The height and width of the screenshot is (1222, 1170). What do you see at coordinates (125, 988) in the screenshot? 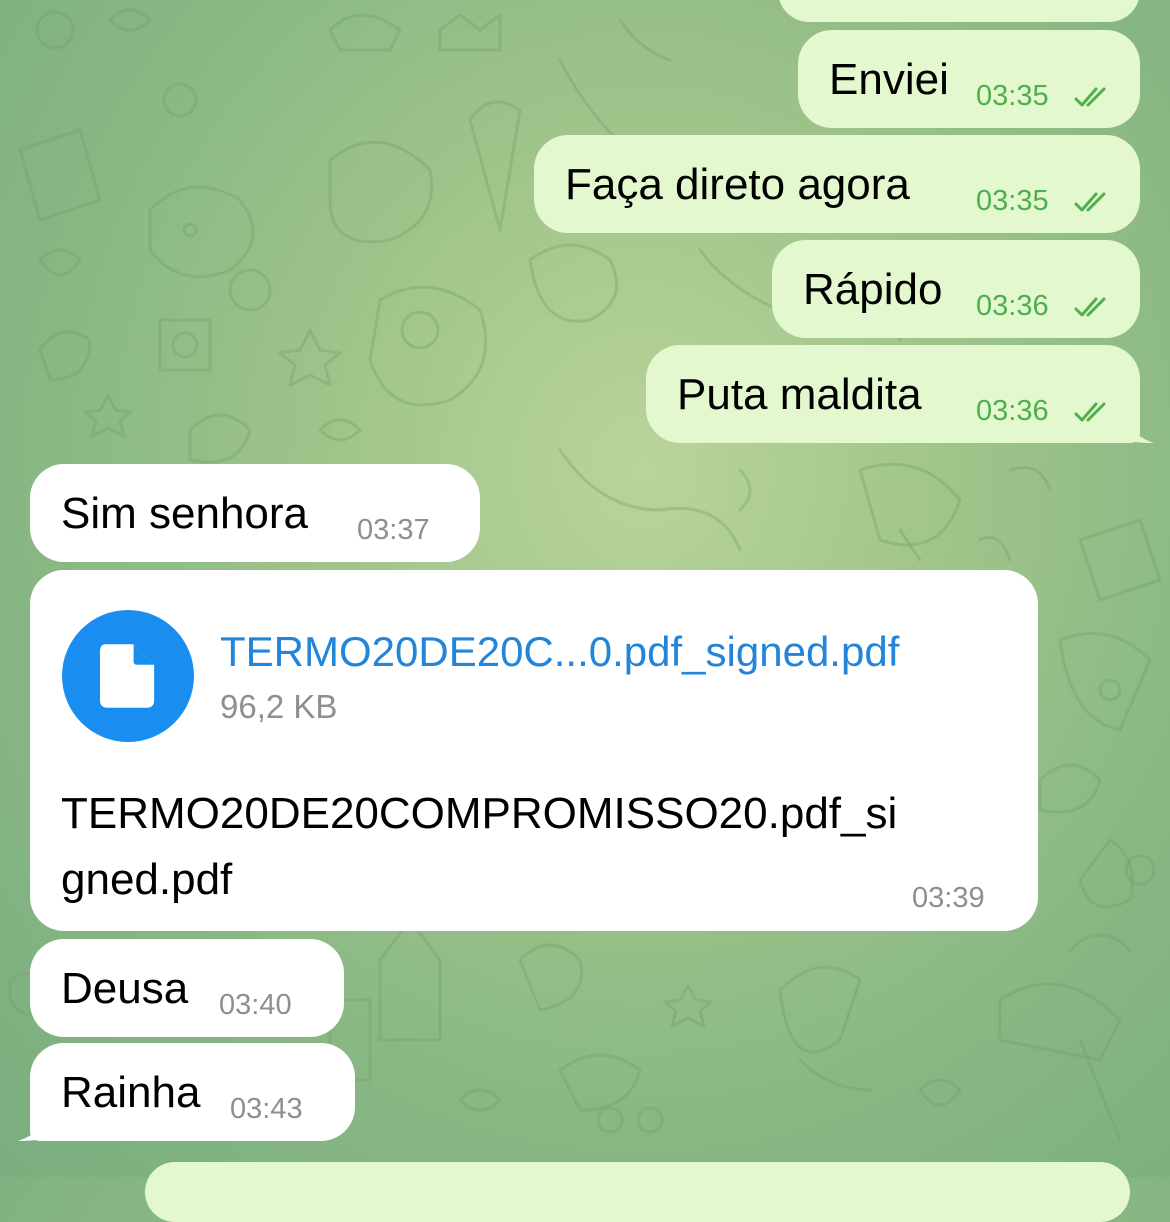
I see `message-text: Deusa` at bounding box center [125, 988].